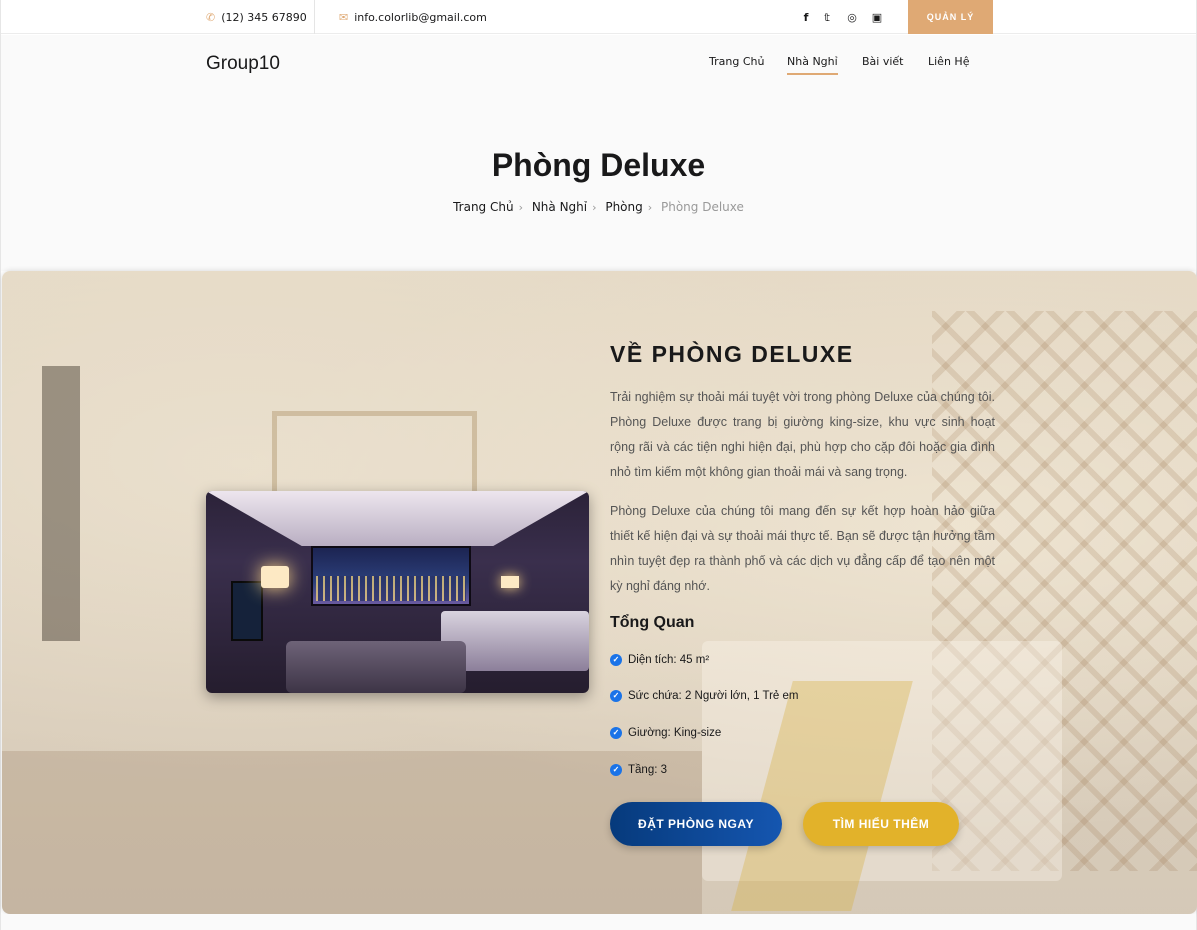  Describe the element at coordinates (374, 456) in the screenshot. I see `background-painting` at that location.